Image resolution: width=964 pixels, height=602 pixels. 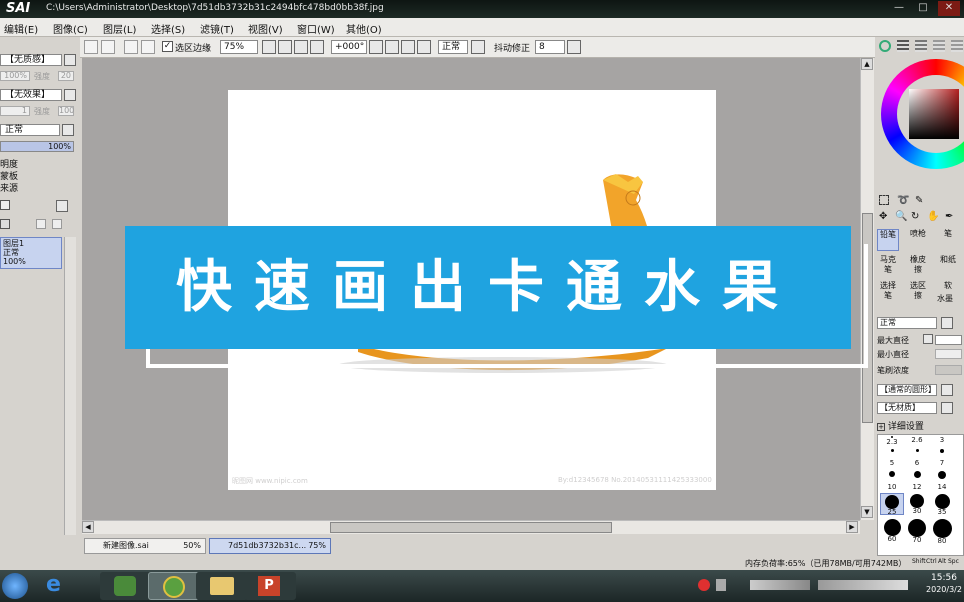 What do you see at coordinates (15, 586) in the screenshot?
I see `start-button` at bounding box center [15, 586].